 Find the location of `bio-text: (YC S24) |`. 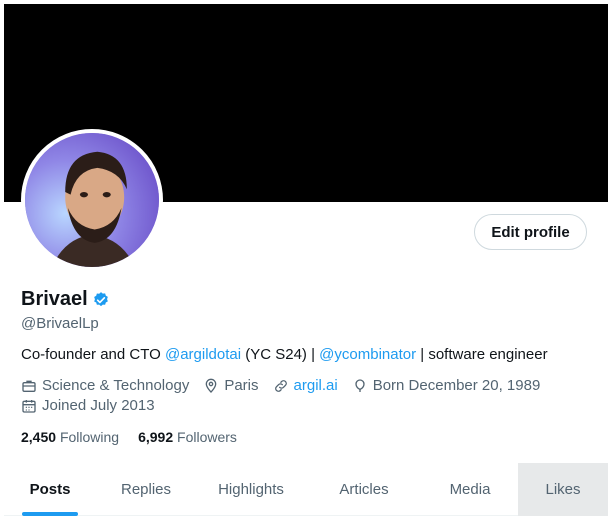

bio-text: (YC S24) | is located at coordinates (280, 354).